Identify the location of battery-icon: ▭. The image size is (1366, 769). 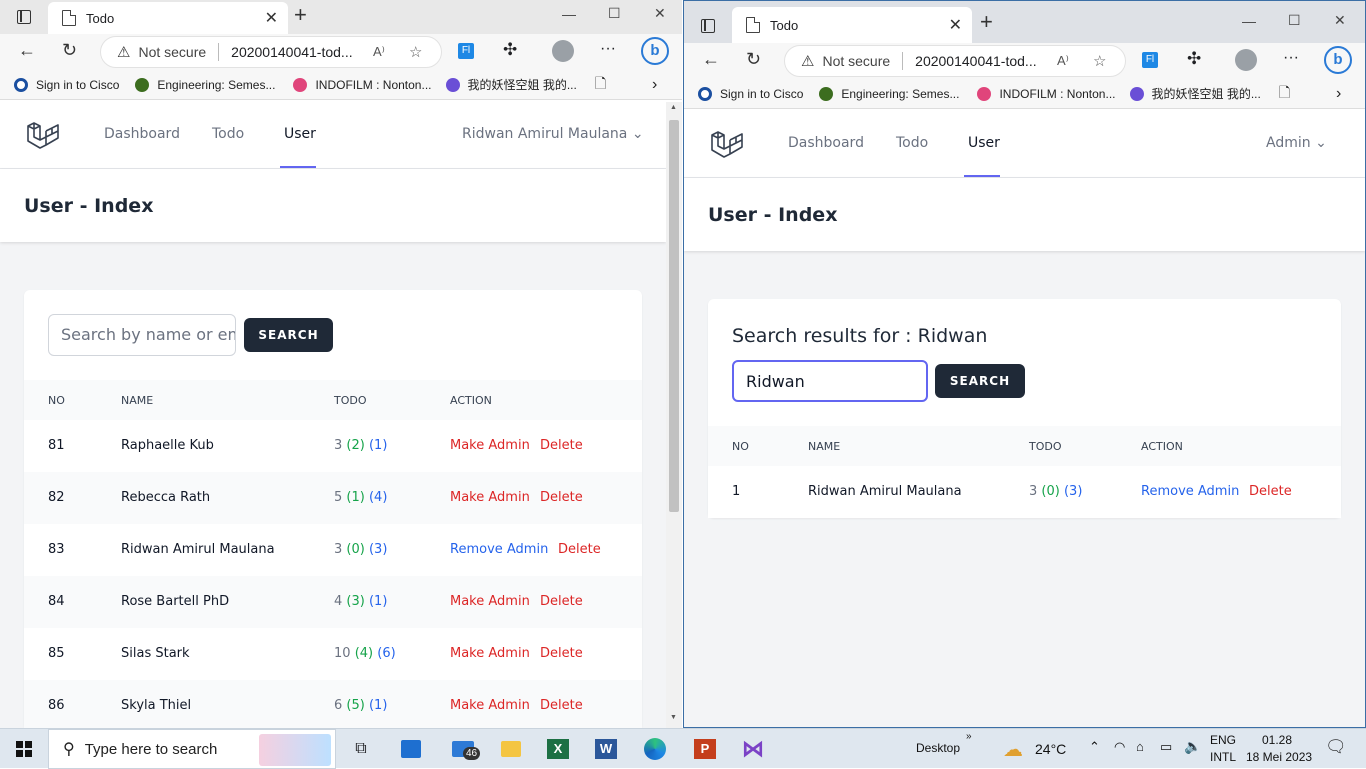
(1166, 747).